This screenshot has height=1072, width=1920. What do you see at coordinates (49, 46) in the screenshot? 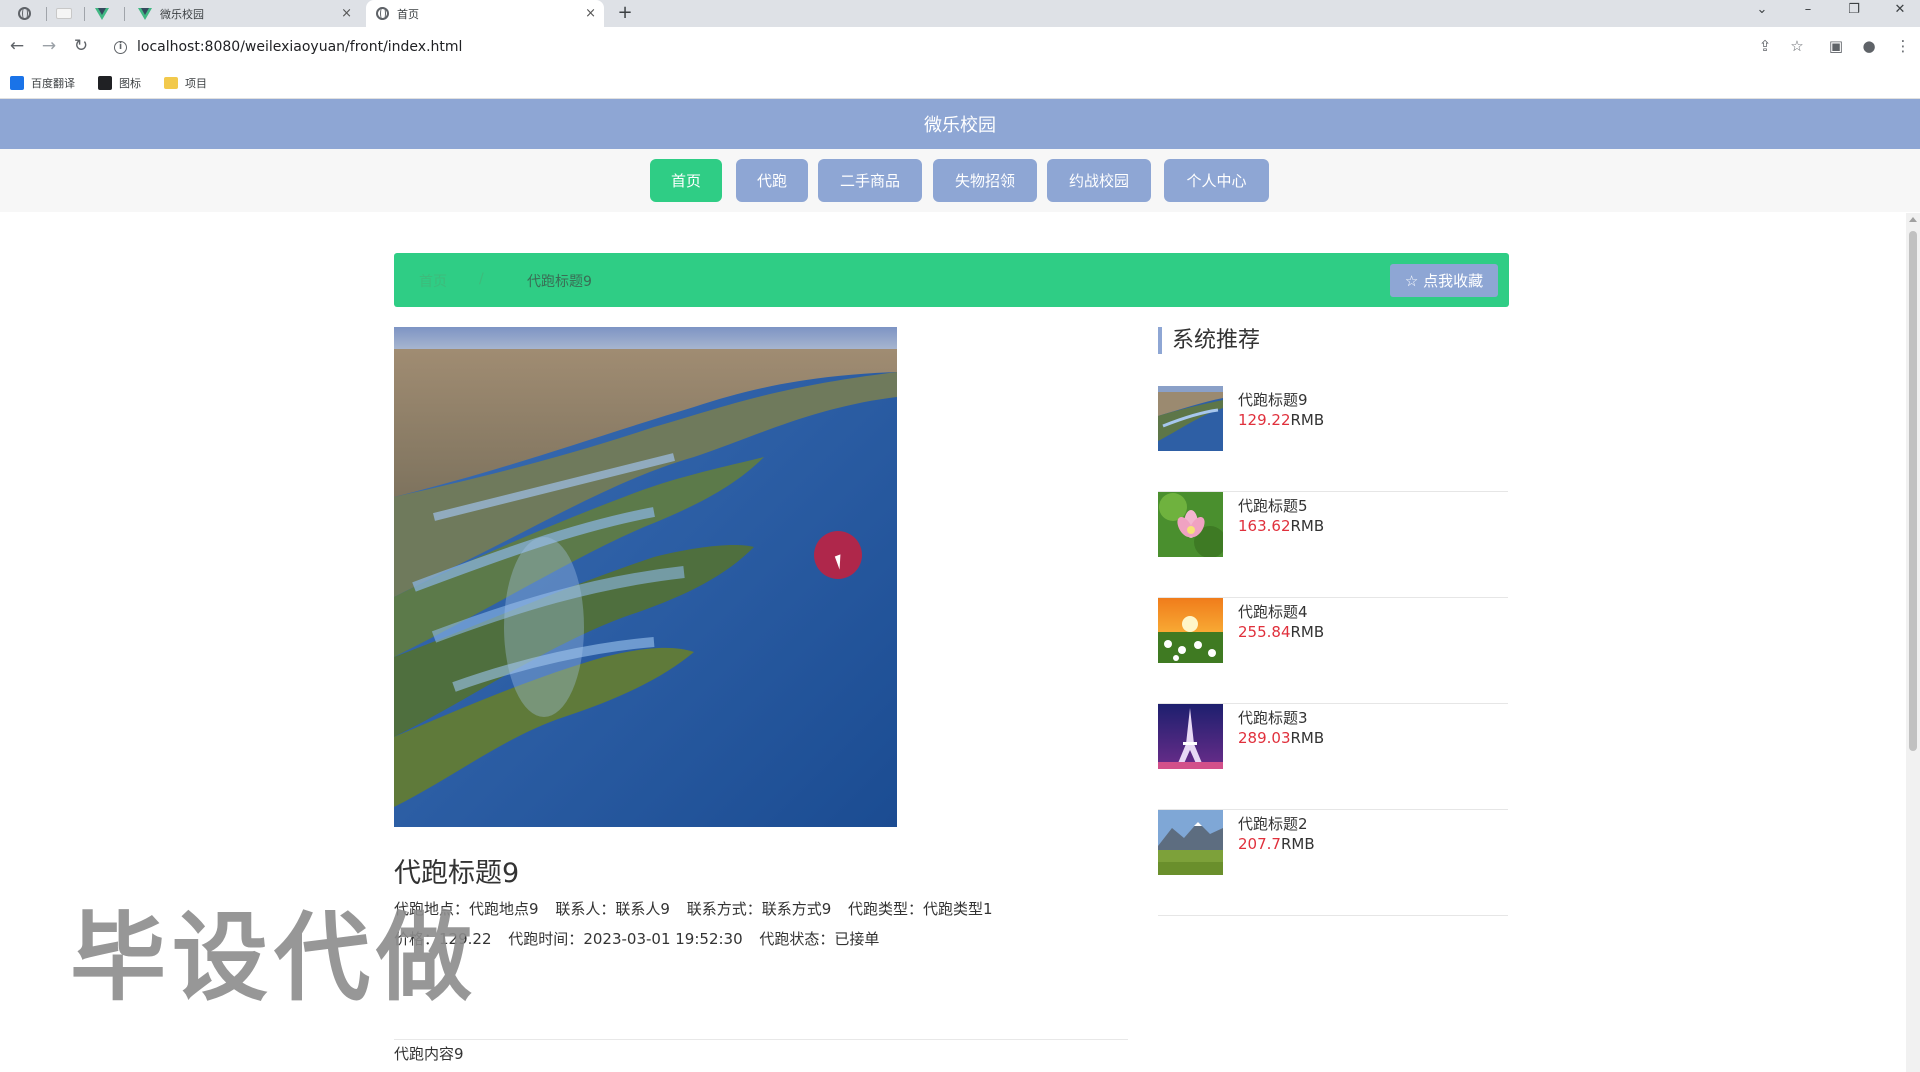
I see `forward-button: →` at bounding box center [49, 46].